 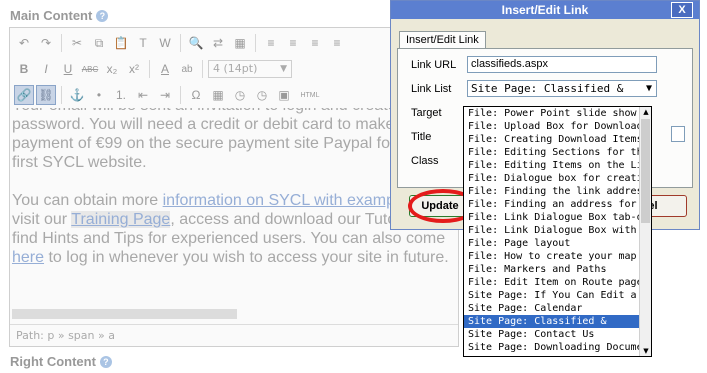 I want to click on title-input, so click(x=678, y=134).